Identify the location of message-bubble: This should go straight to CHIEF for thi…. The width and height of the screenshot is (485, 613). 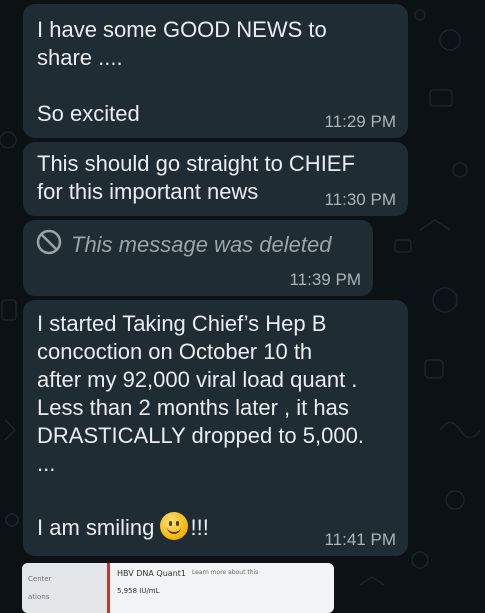
(215, 179).